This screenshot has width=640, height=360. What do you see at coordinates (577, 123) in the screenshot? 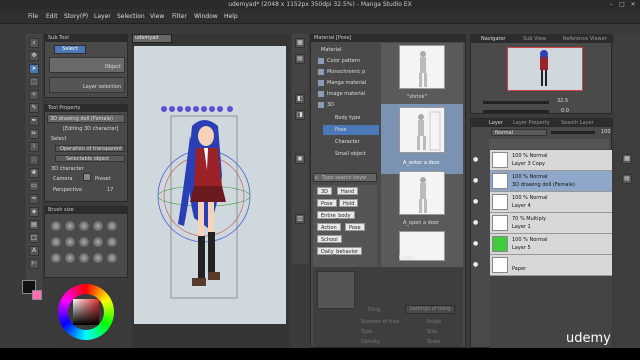
I see `tab-search-layer: Search Layer` at bounding box center [577, 123].